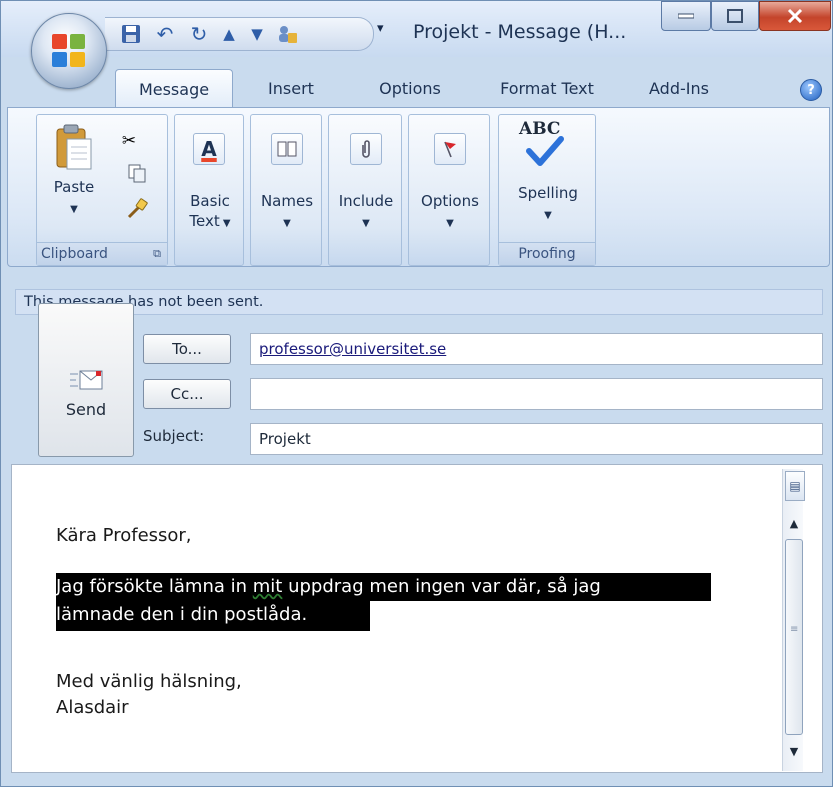 Image resolution: width=833 pixels, height=787 pixels. I want to click on paste-icon, so click(74, 147).